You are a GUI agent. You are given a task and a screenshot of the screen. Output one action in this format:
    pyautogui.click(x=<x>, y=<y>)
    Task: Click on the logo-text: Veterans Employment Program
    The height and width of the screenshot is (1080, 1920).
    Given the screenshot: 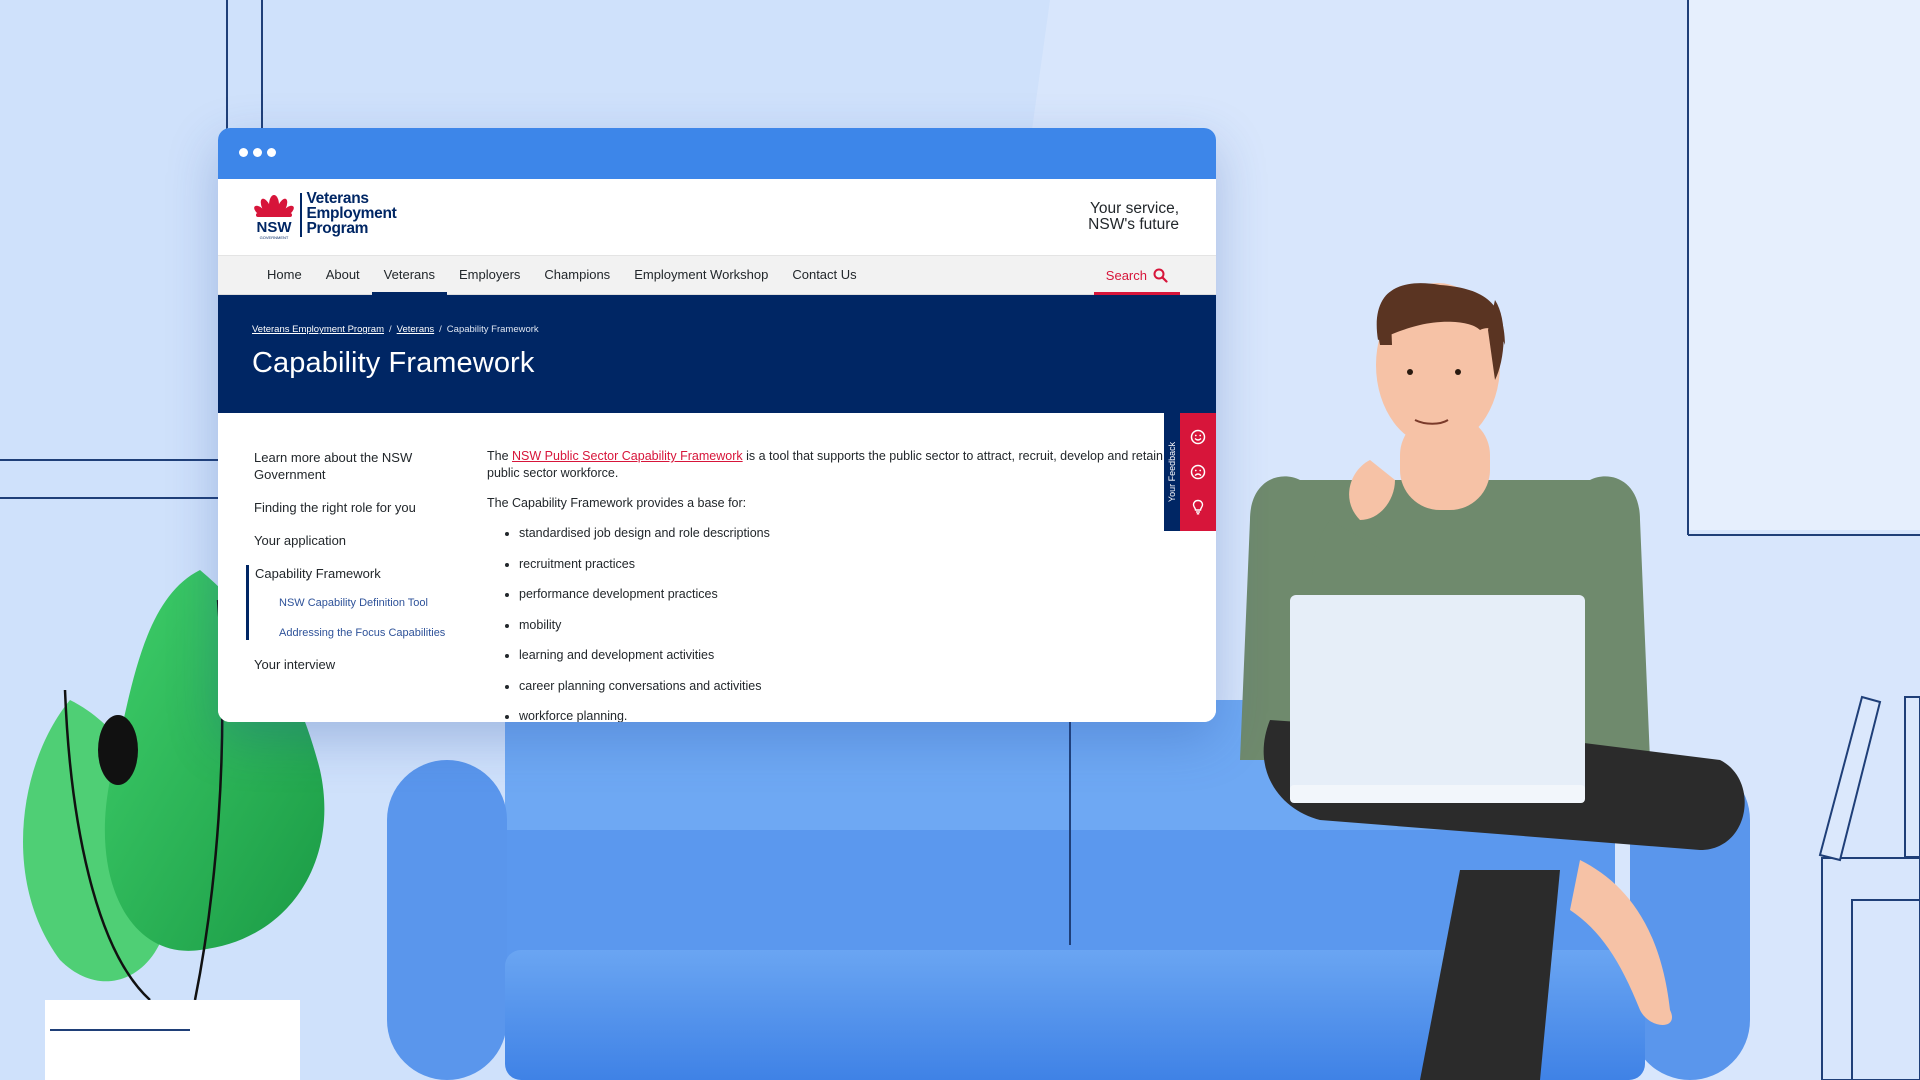 What is the action you would take?
    pyautogui.click(x=351, y=213)
    